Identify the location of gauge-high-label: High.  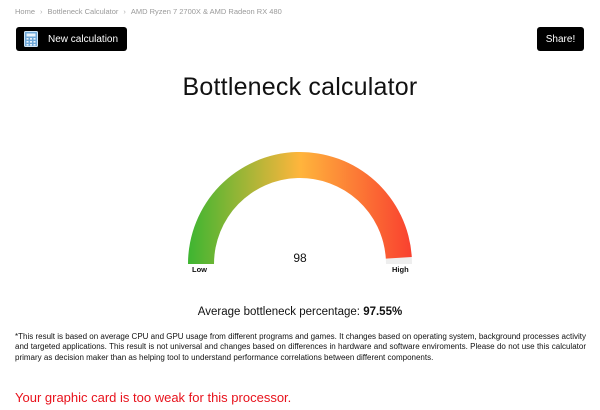
(400, 269).